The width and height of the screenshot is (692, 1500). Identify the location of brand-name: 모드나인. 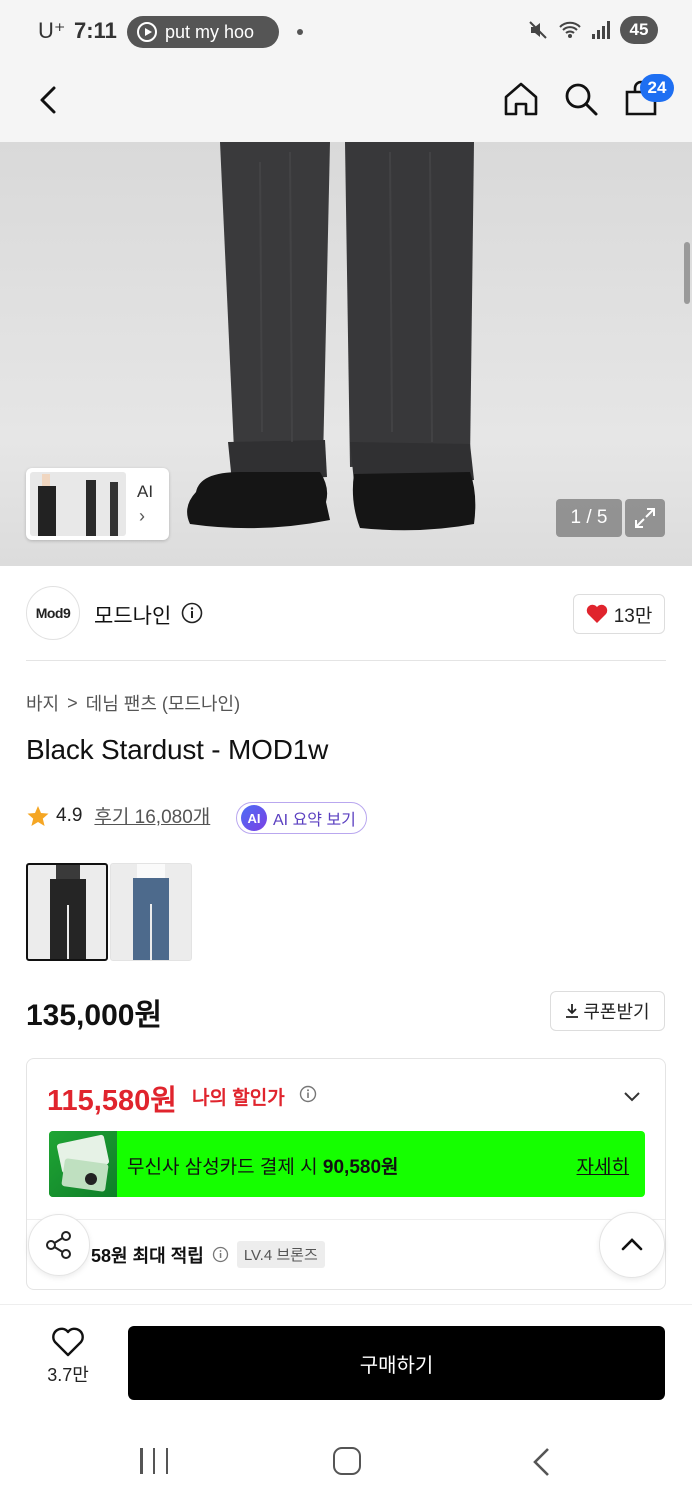
(132, 615).